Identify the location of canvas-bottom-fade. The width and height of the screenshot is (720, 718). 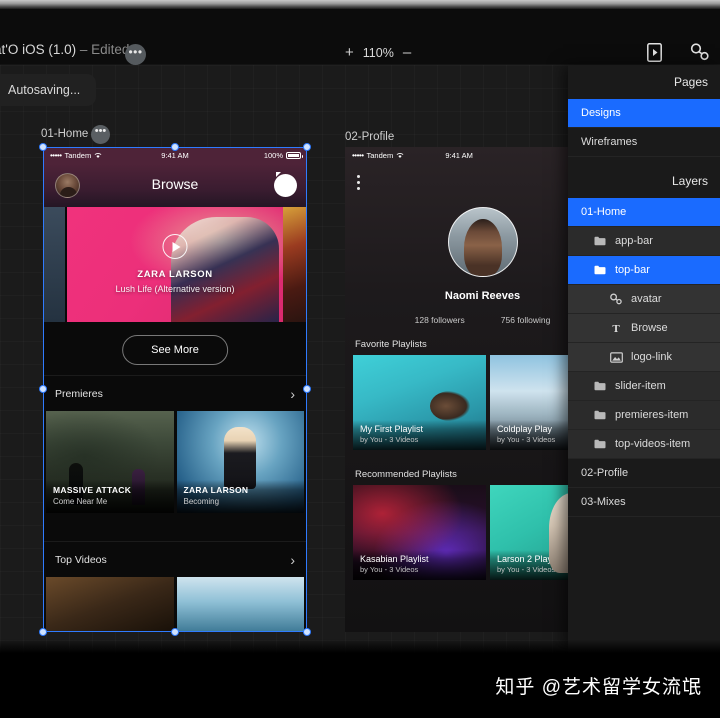
(360, 646).